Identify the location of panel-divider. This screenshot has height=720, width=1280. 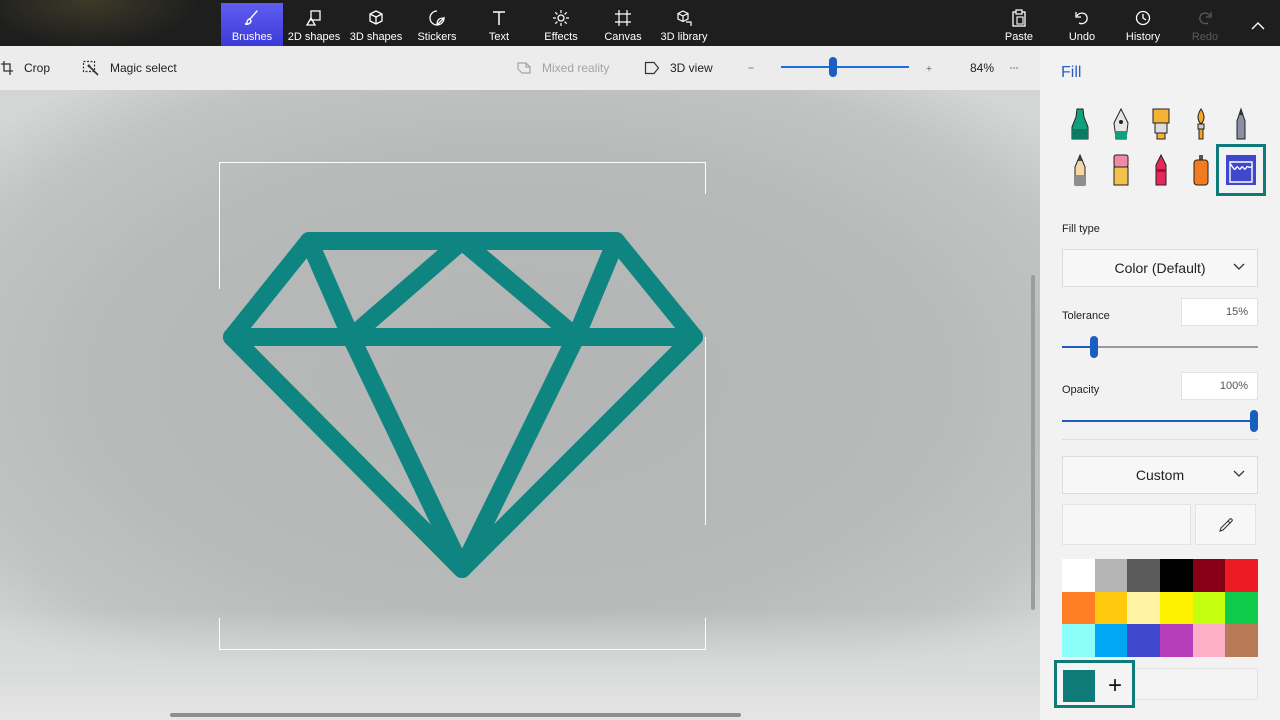
(1160, 439).